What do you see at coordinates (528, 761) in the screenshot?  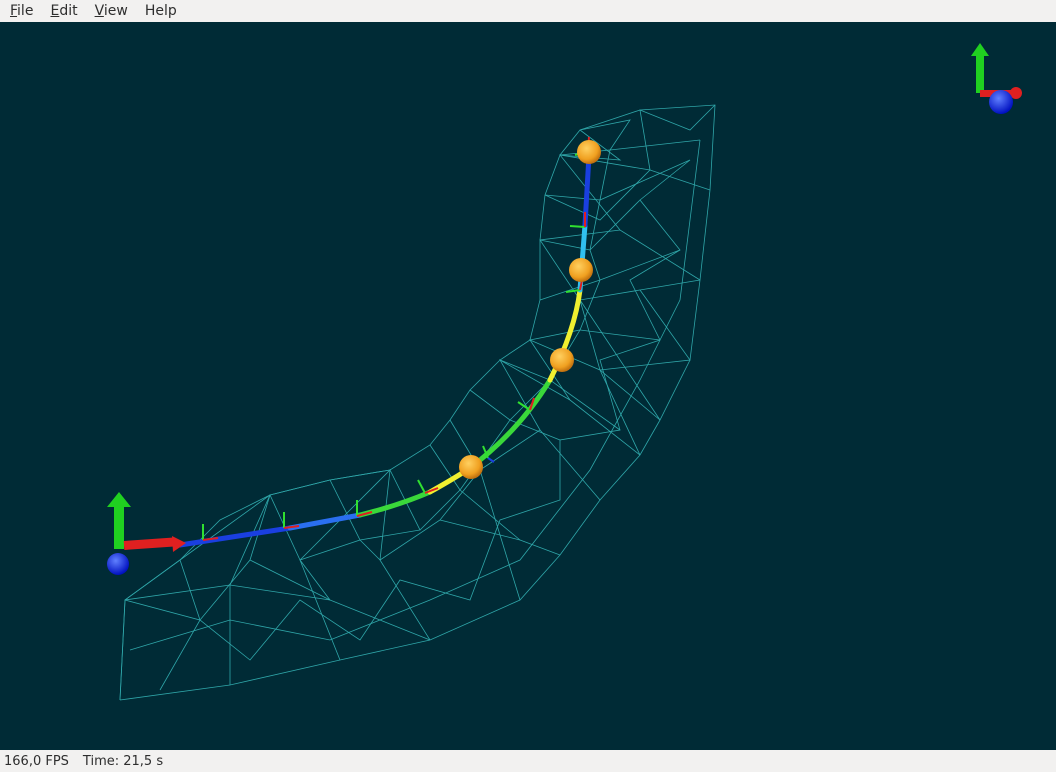 I see `status-bar: 166,0 FPS Time: 21,5 s` at bounding box center [528, 761].